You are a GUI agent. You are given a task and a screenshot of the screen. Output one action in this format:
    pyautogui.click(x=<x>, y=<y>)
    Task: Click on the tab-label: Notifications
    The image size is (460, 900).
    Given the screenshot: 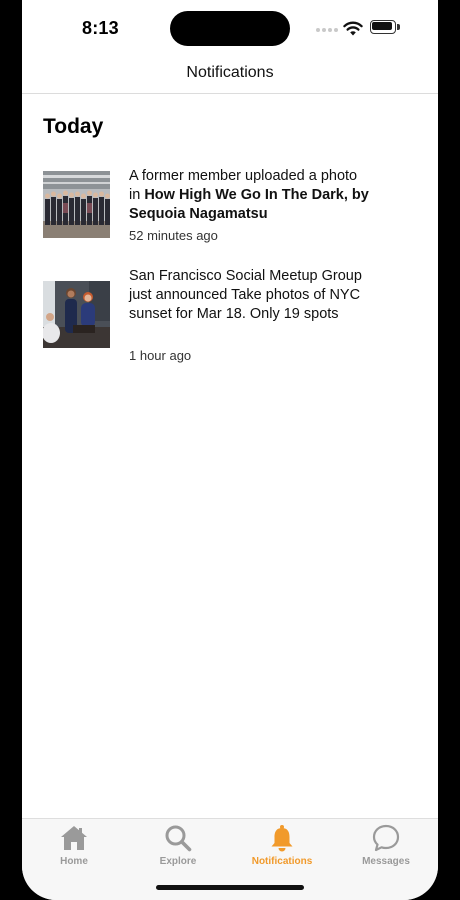 What is the action you would take?
    pyautogui.click(x=282, y=861)
    